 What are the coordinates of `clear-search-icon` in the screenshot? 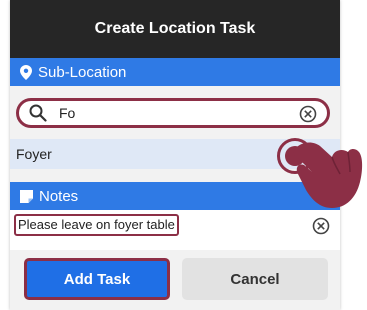 It's located at (308, 114).